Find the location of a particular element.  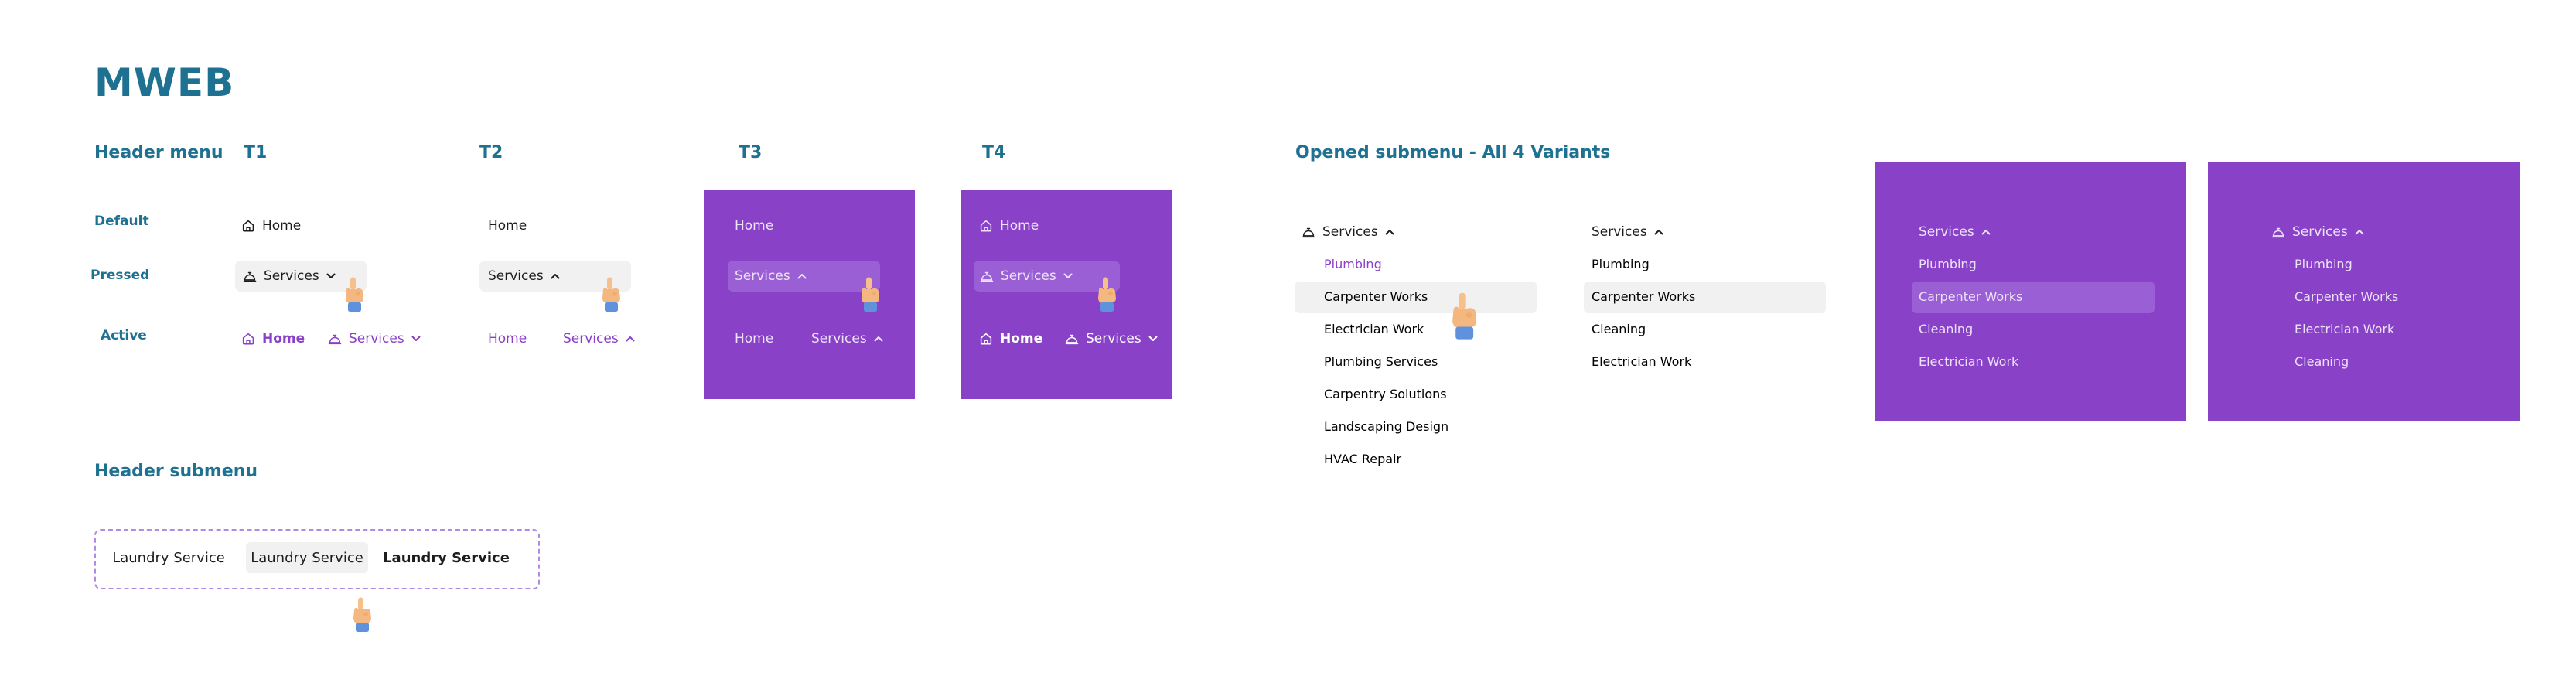

v1-item: Plumbing Services is located at coordinates (1381, 361).